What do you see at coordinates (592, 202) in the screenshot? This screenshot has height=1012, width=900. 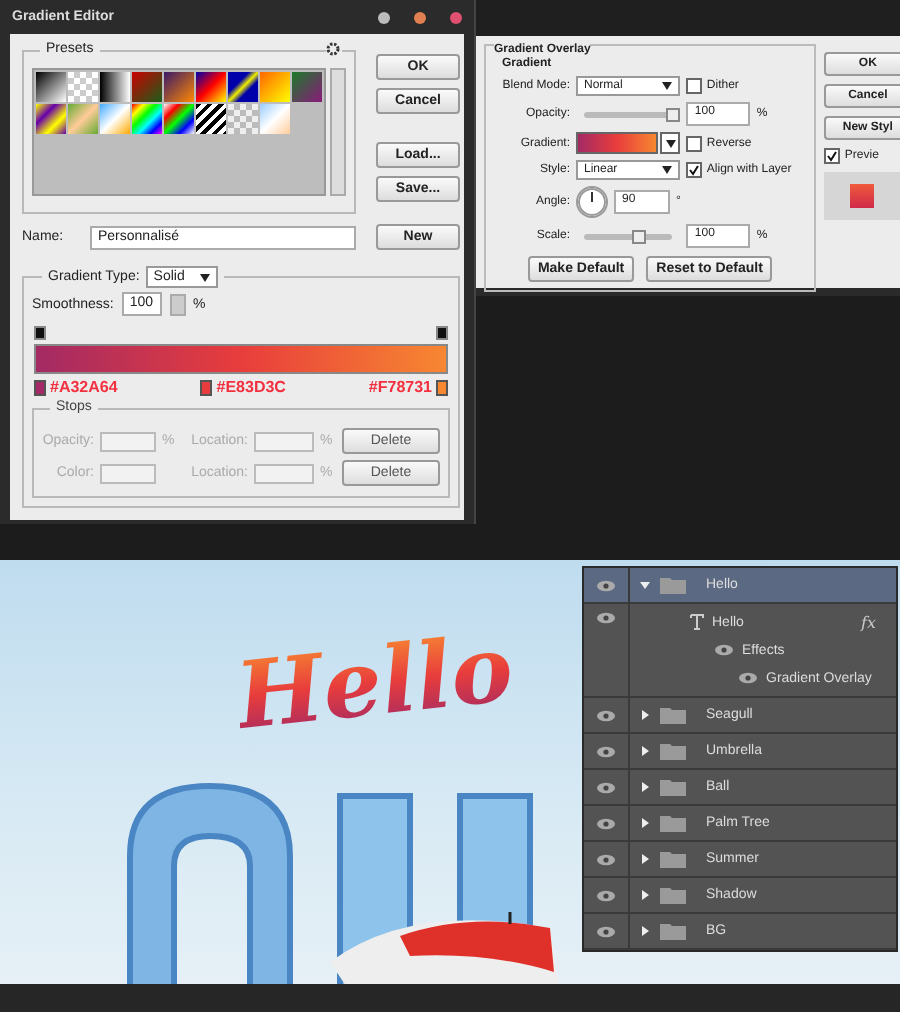 I see `angle-dial` at bounding box center [592, 202].